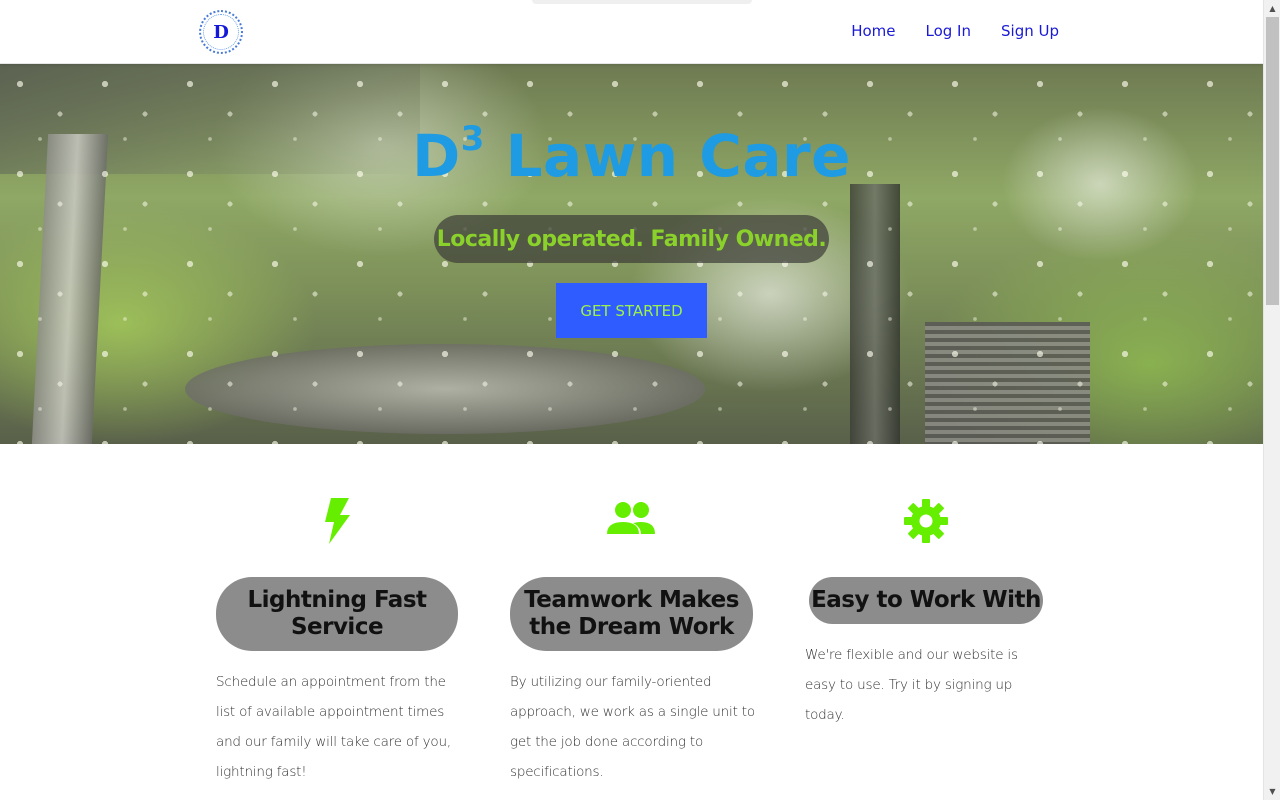  Describe the element at coordinates (667, 156) in the screenshot. I see `hero-title-rest: Lawn Care` at that location.